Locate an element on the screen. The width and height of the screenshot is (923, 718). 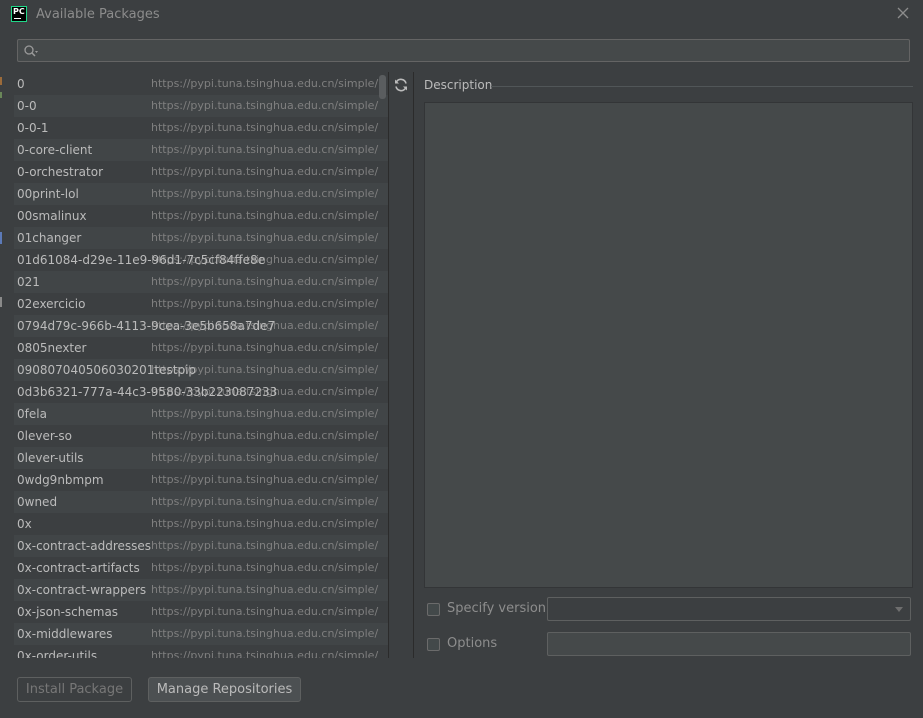
description-label: Description is located at coordinates (458, 85).